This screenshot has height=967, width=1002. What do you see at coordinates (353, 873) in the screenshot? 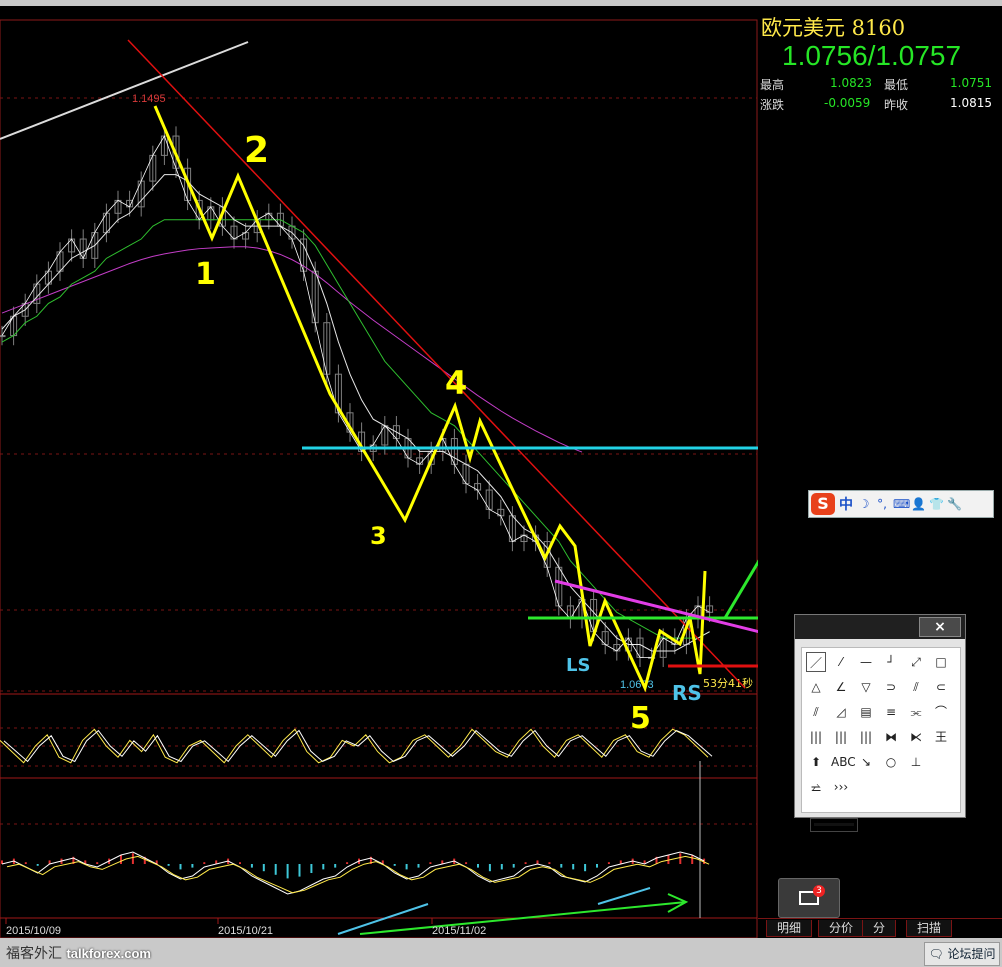
I see `macd-line` at bounding box center [353, 873].